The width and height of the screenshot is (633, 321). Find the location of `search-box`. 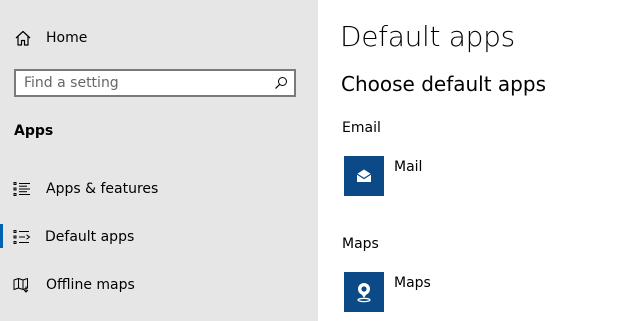

search-box is located at coordinates (155, 83).